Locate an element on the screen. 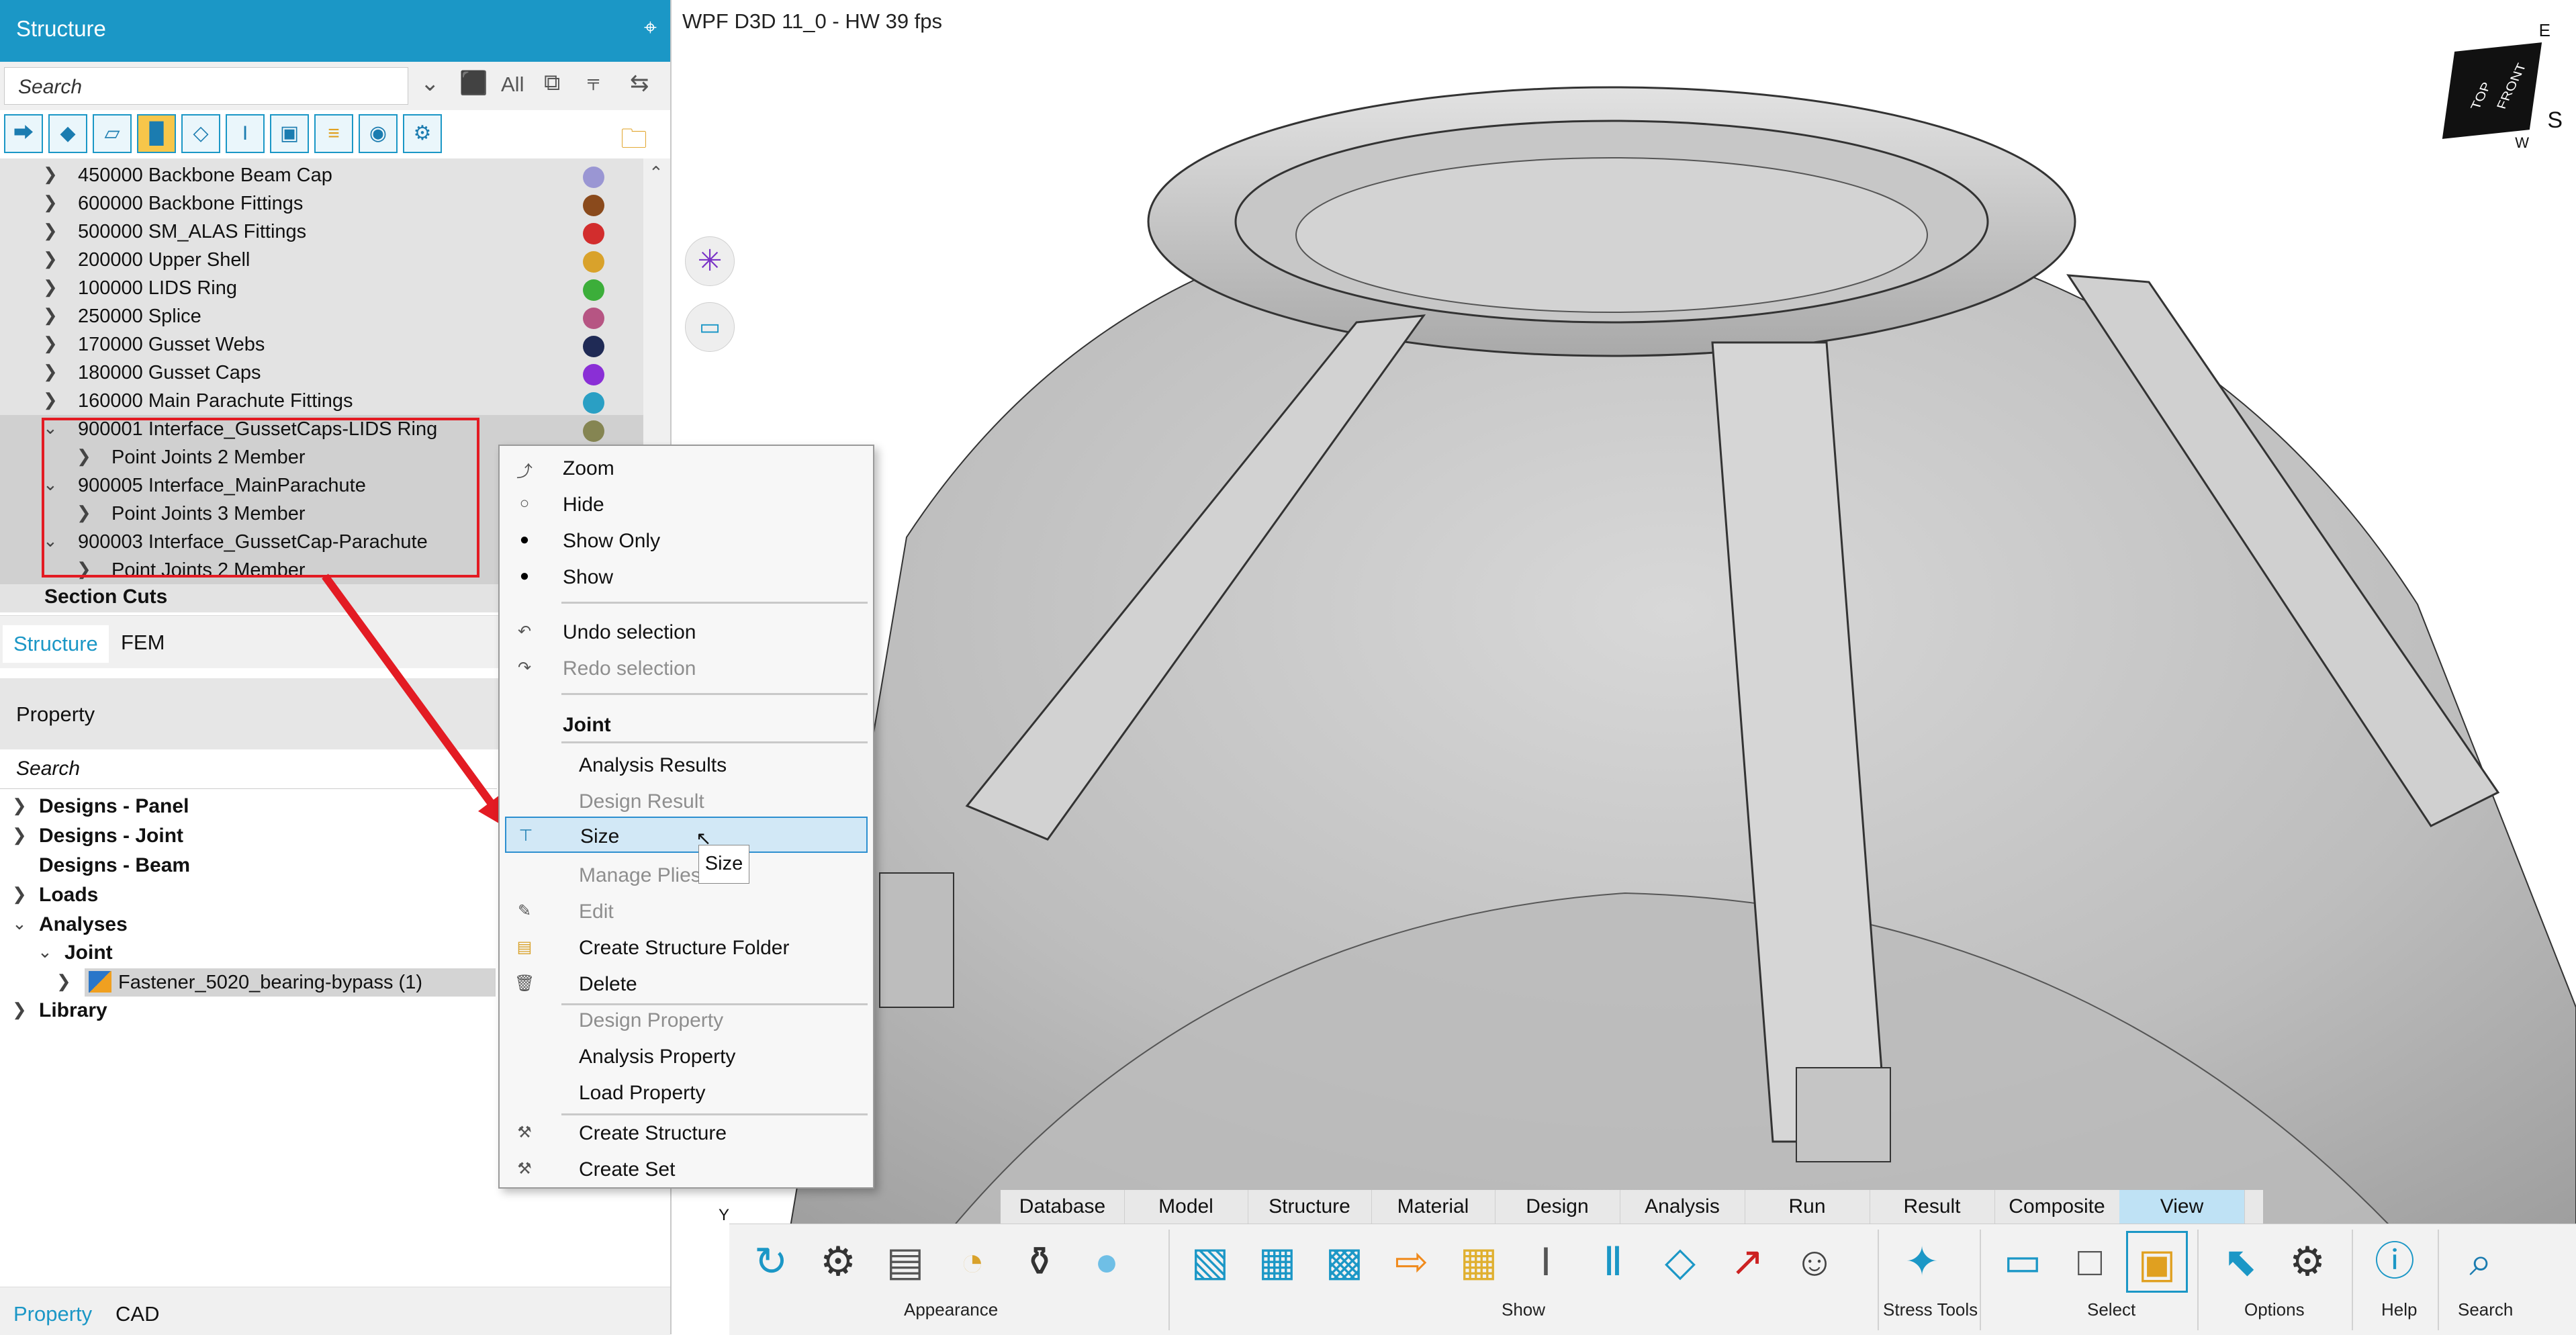 The image size is (2576, 1335). beam-tool-icon: I is located at coordinates (245, 133).